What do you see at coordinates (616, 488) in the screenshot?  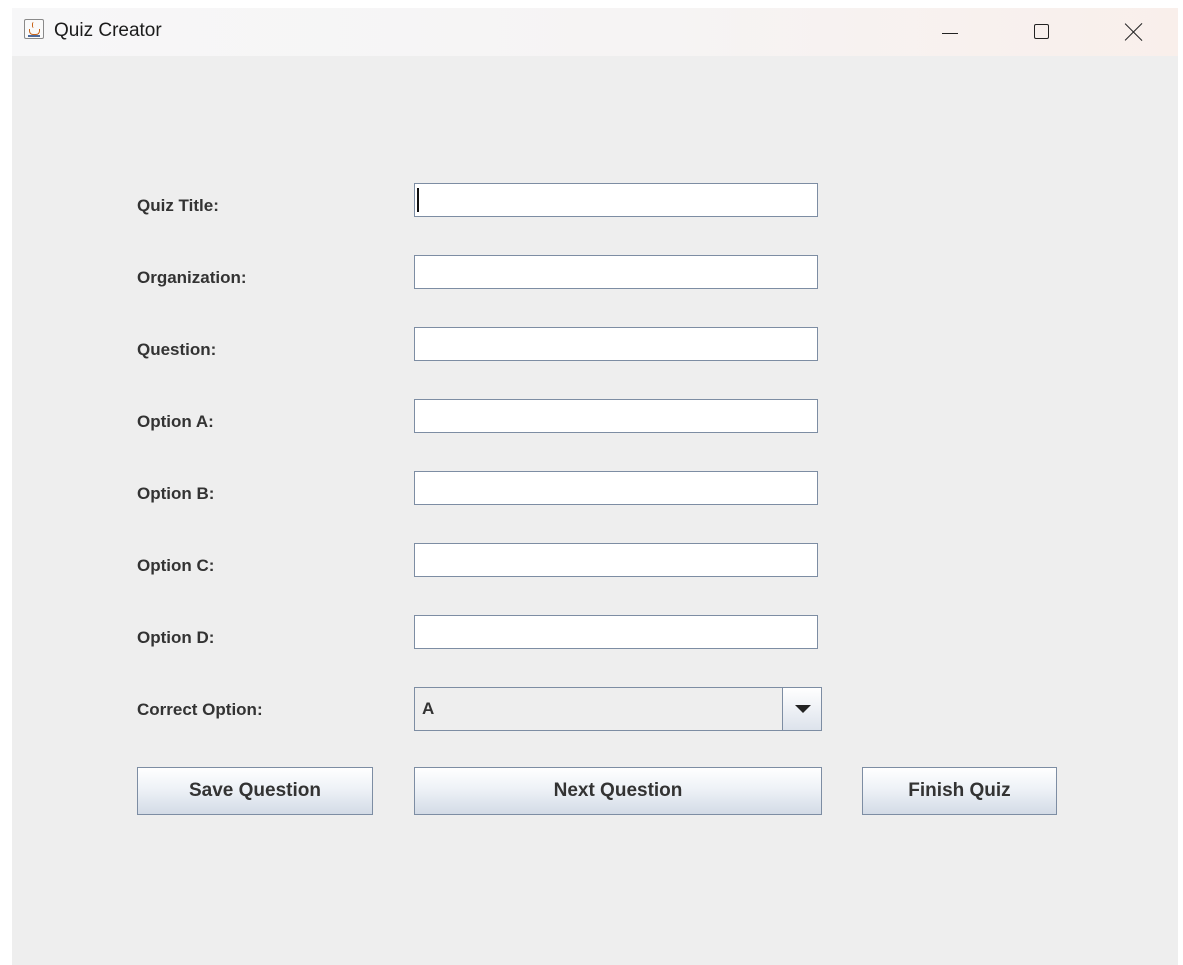 I see `option-b-input` at bounding box center [616, 488].